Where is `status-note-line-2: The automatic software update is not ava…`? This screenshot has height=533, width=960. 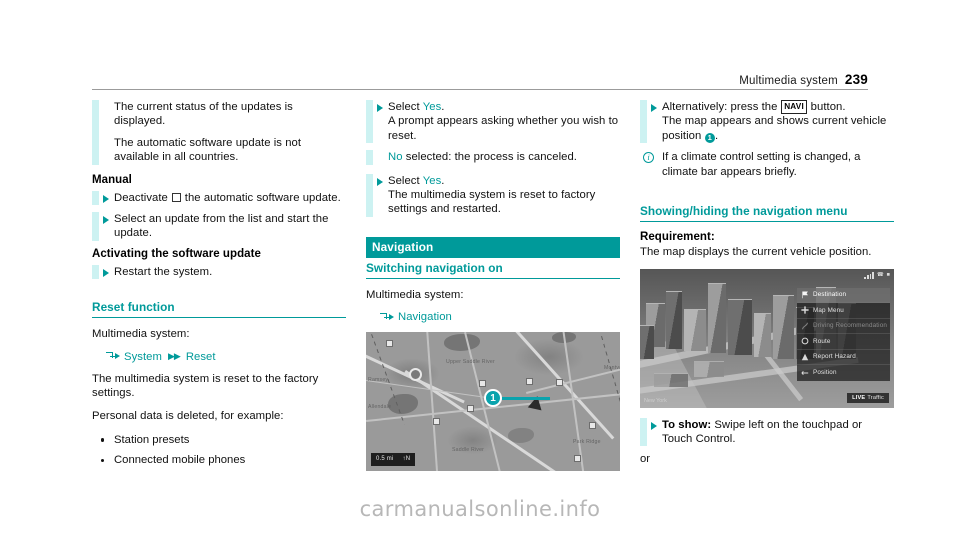
status-note-line-2: The automatic software update is not ava… is located at coordinates (208, 150).